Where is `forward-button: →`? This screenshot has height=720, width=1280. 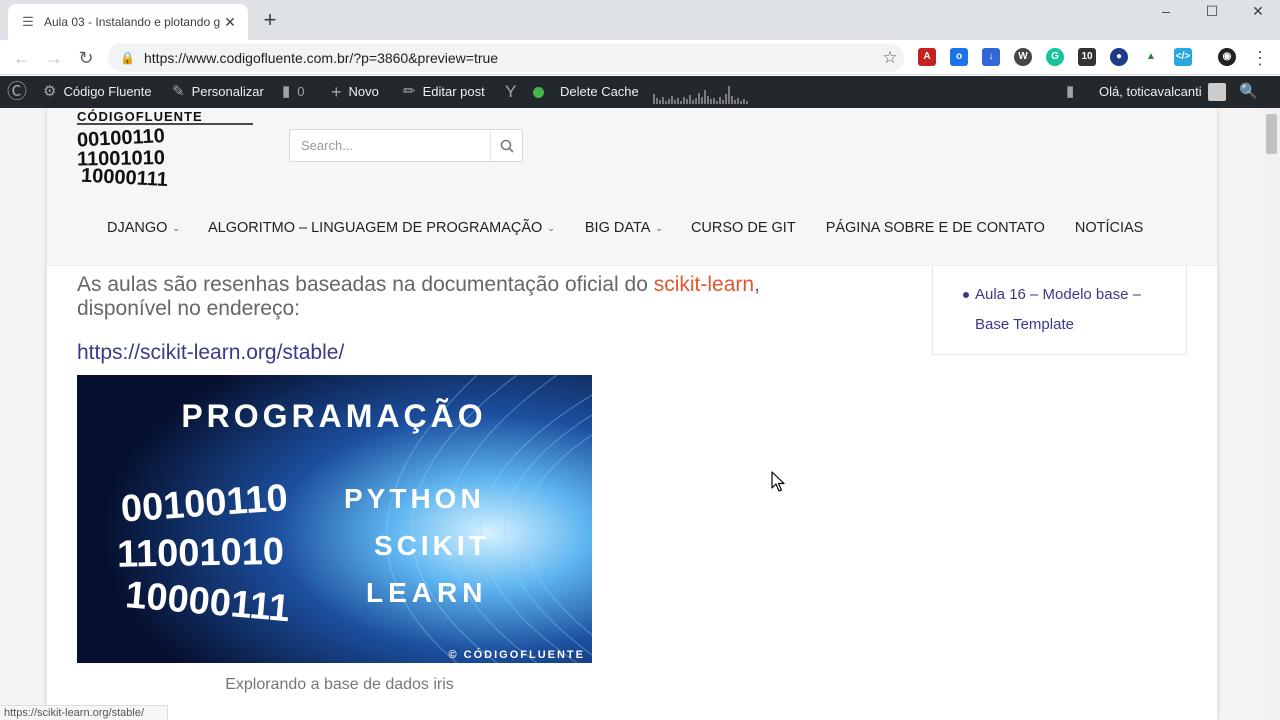 forward-button: → is located at coordinates (54, 58).